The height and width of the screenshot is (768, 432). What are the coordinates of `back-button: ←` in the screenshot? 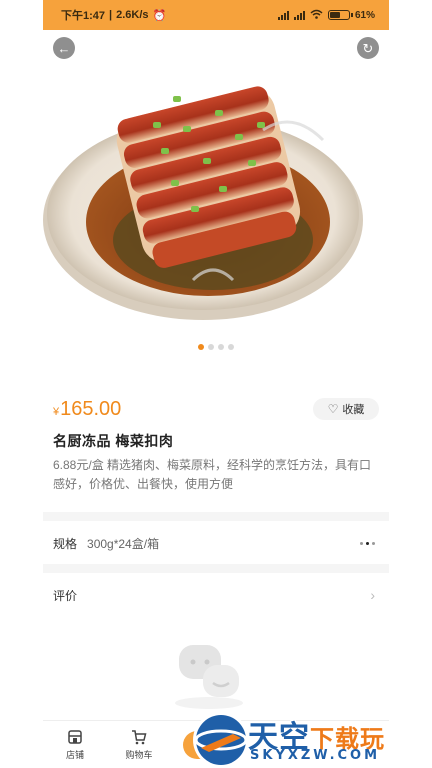 It's located at (64, 48).